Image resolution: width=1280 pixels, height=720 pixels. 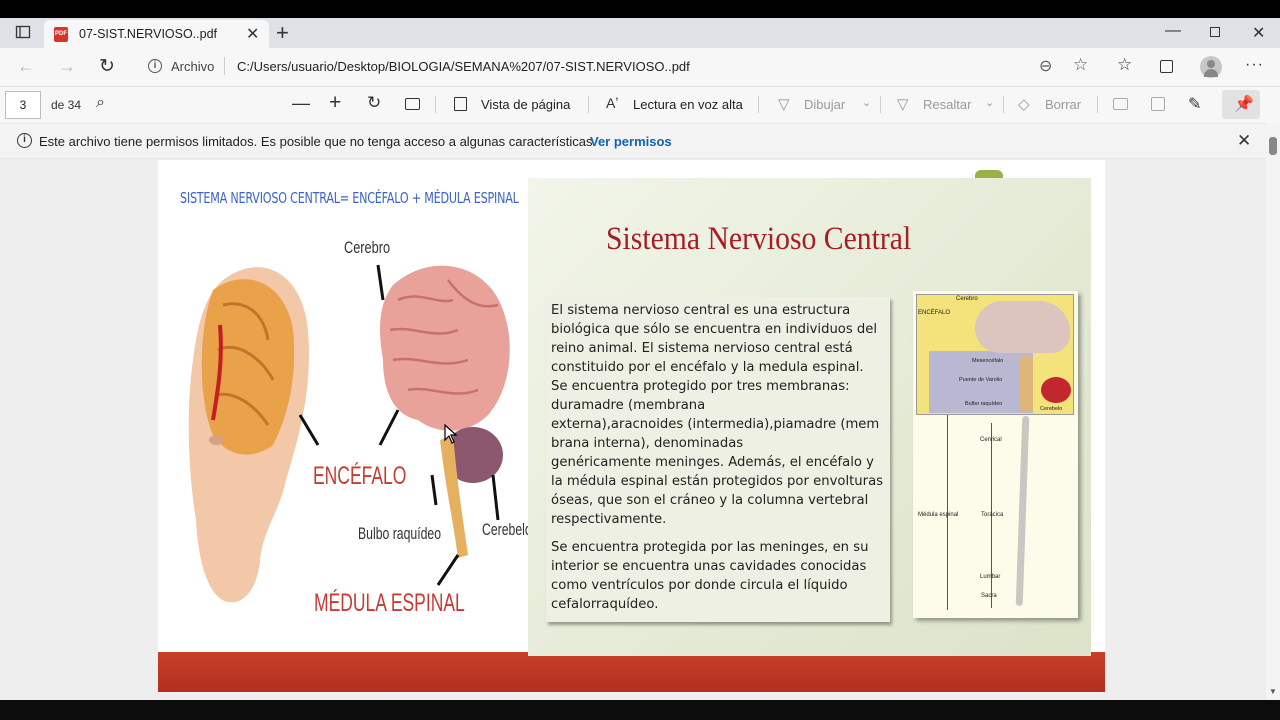 What do you see at coordinates (631, 141) in the screenshot?
I see `view-permissions-link: Ver permisos` at bounding box center [631, 141].